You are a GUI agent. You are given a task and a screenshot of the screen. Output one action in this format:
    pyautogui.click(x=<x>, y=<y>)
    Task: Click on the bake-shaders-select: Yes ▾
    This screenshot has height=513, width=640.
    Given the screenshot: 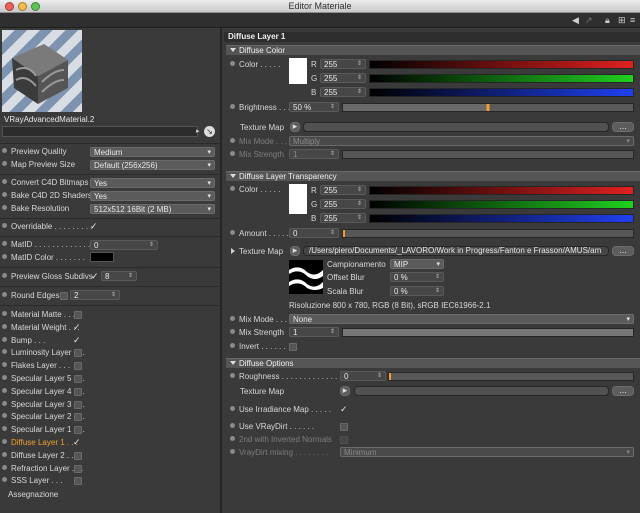 What is the action you would take?
    pyautogui.click(x=152, y=196)
    